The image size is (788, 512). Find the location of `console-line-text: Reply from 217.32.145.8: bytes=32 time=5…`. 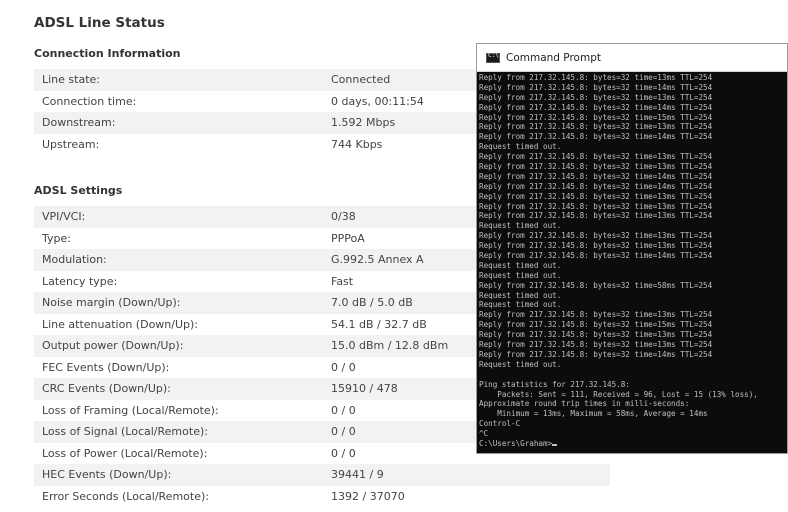

console-line-text: Reply from 217.32.145.8: bytes=32 time=5… is located at coordinates (596, 285).